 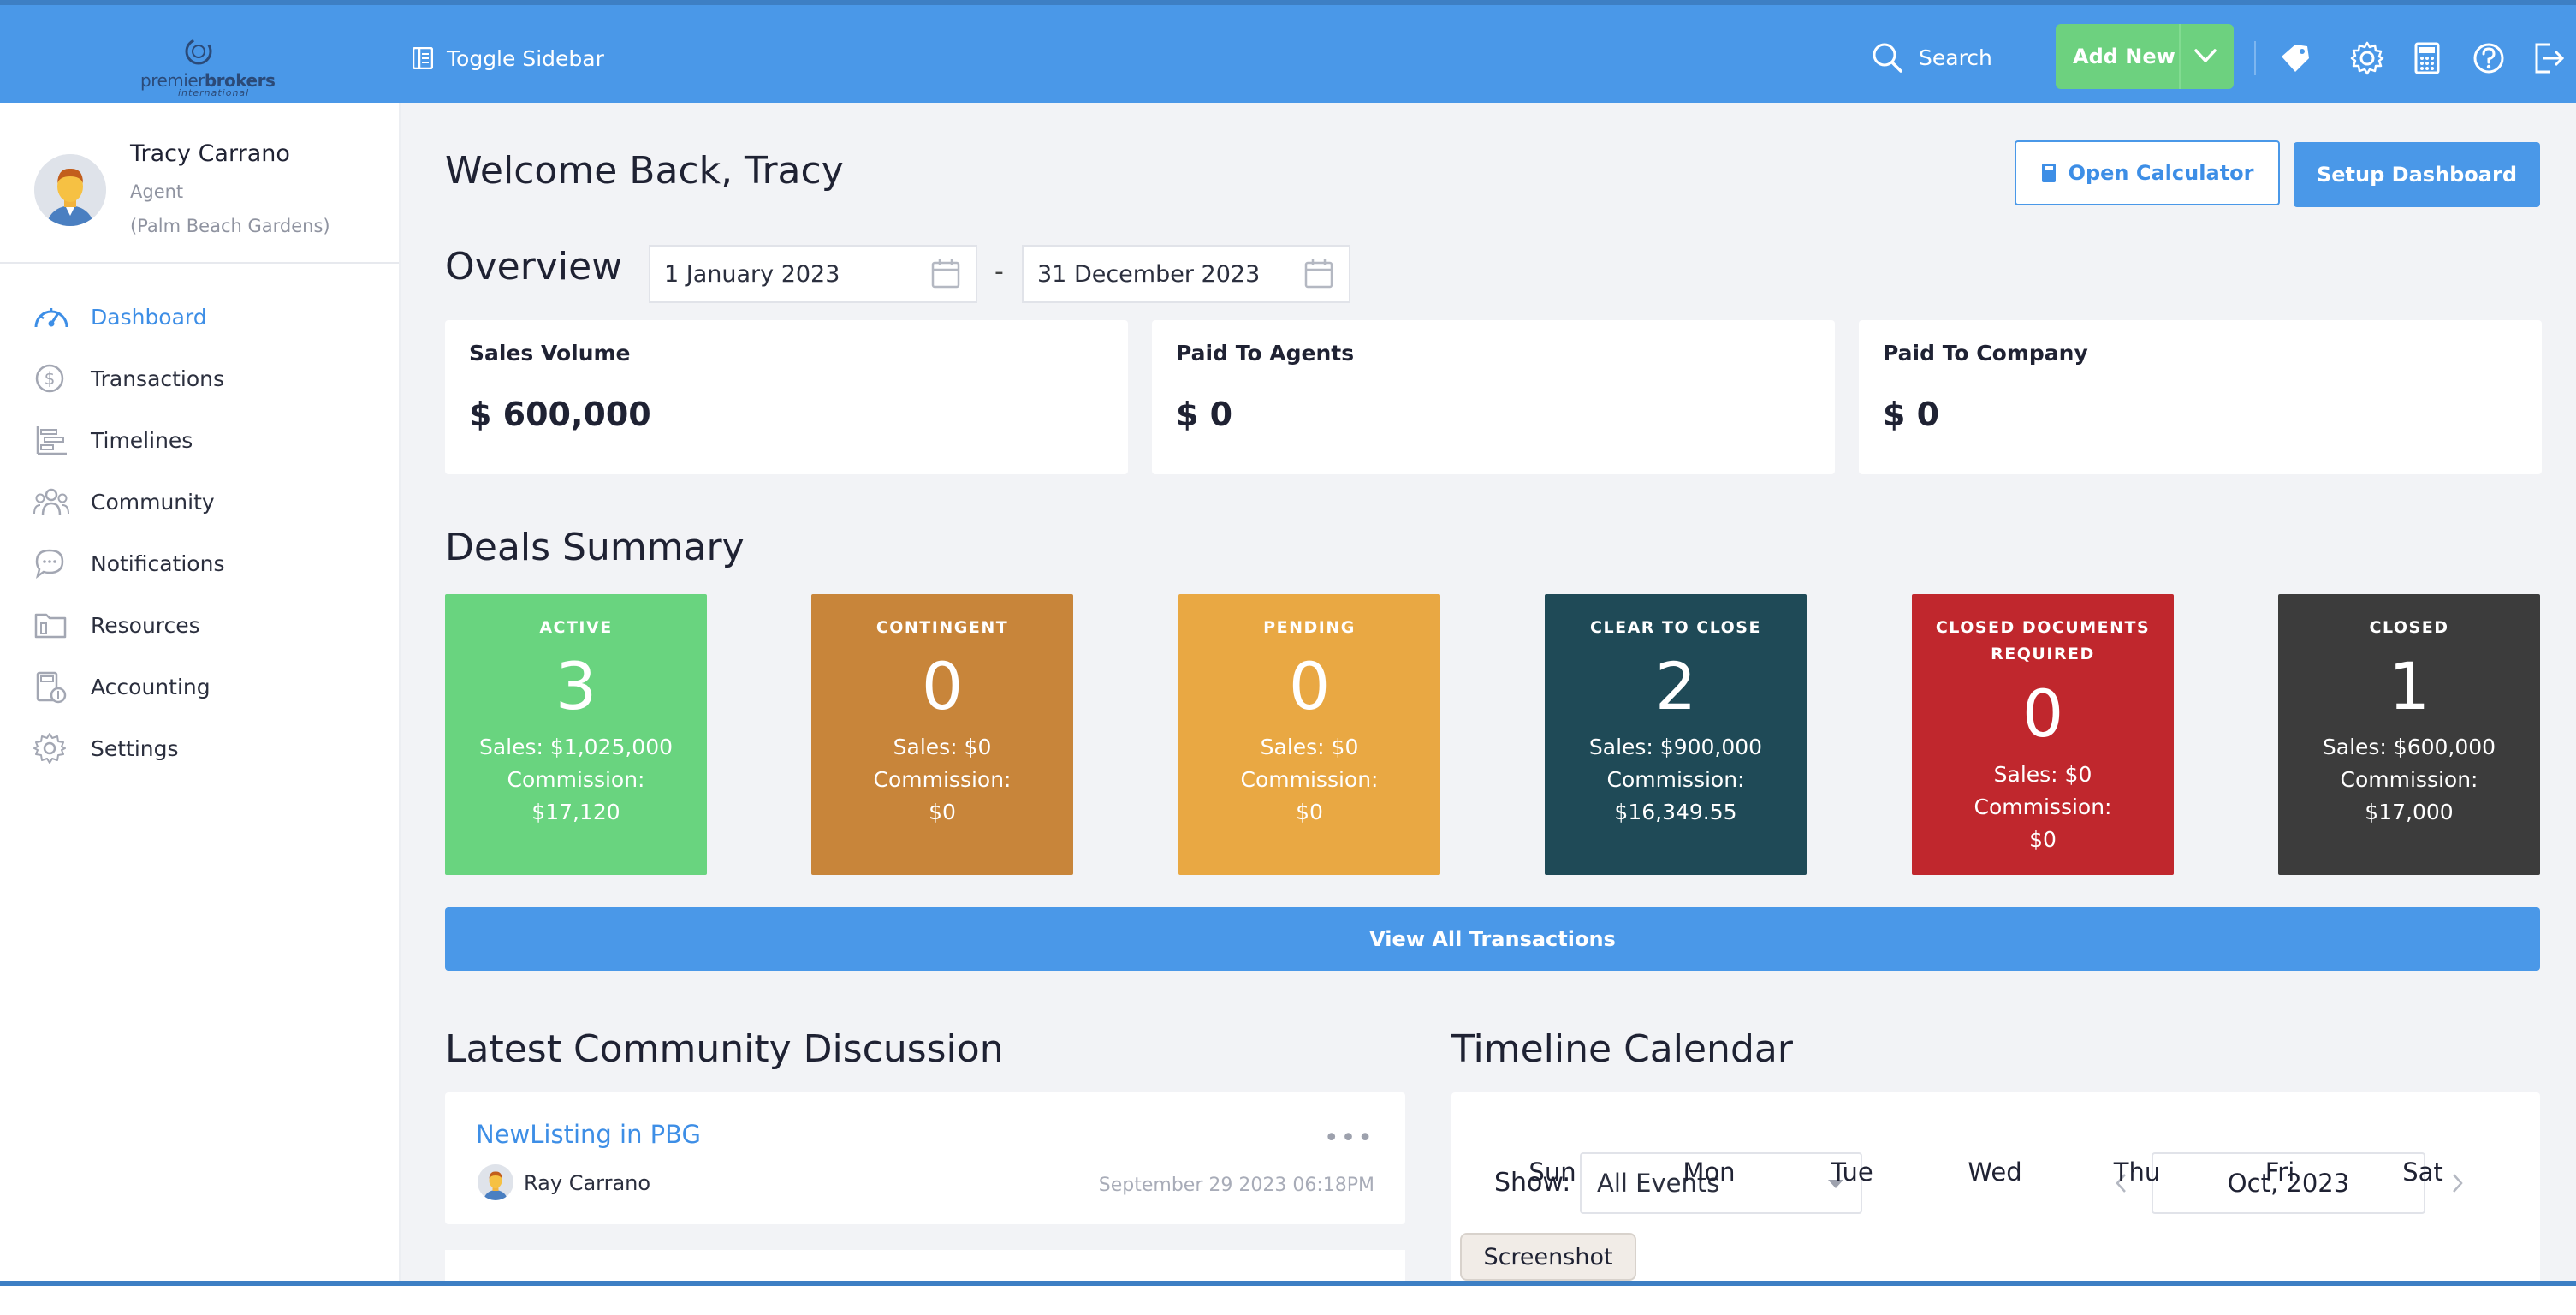 What do you see at coordinates (1349, 1138) in the screenshot?
I see `more-options-icon: •••` at bounding box center [1349, 1138].